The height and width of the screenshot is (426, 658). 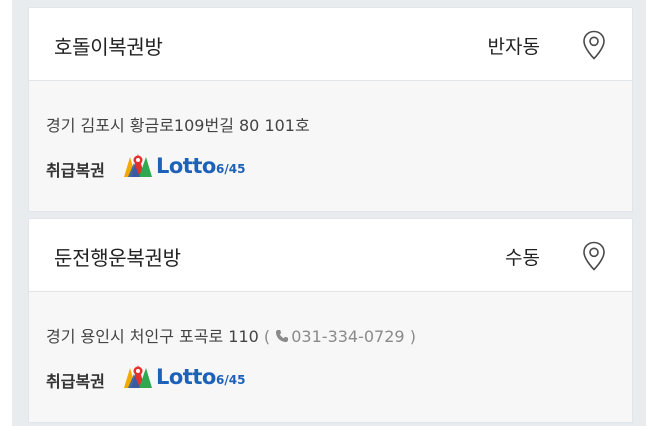 I want to click on store-dong: 수동, so click(x=522, y=258).